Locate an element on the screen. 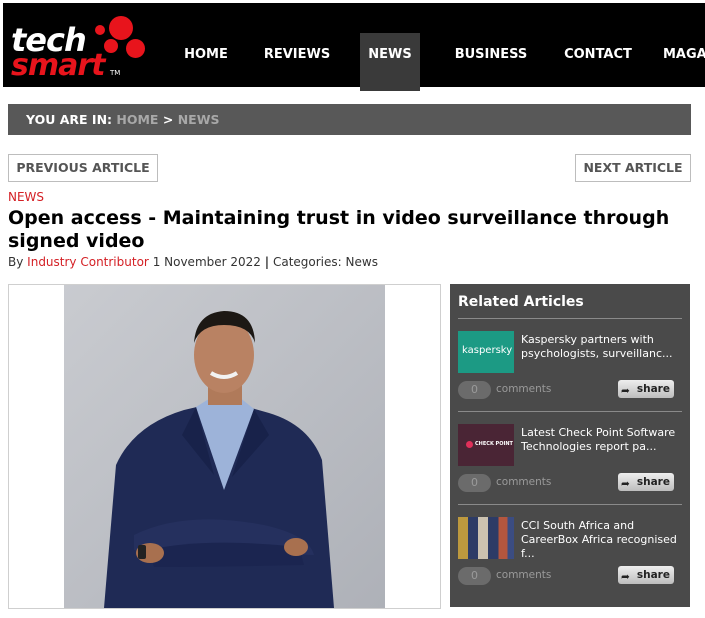 This screenshot has width=705, height=618. breadcrumb-current: NEWS is located at coordinates (199, 119).